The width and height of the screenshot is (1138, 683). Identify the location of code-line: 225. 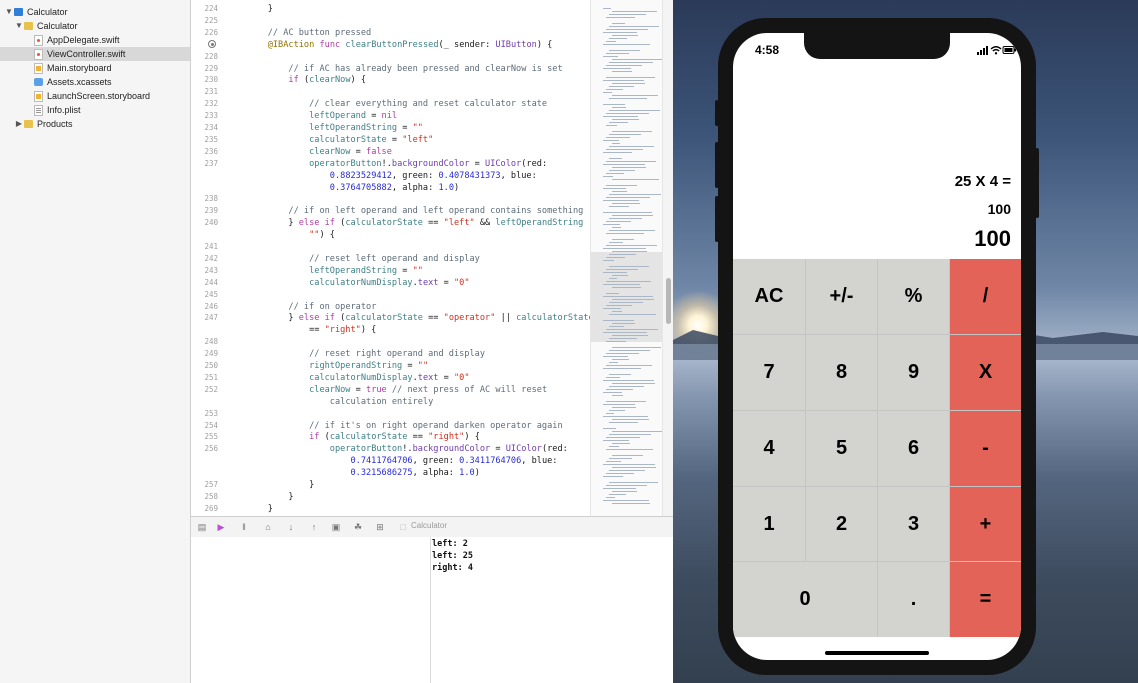
(390, 21).